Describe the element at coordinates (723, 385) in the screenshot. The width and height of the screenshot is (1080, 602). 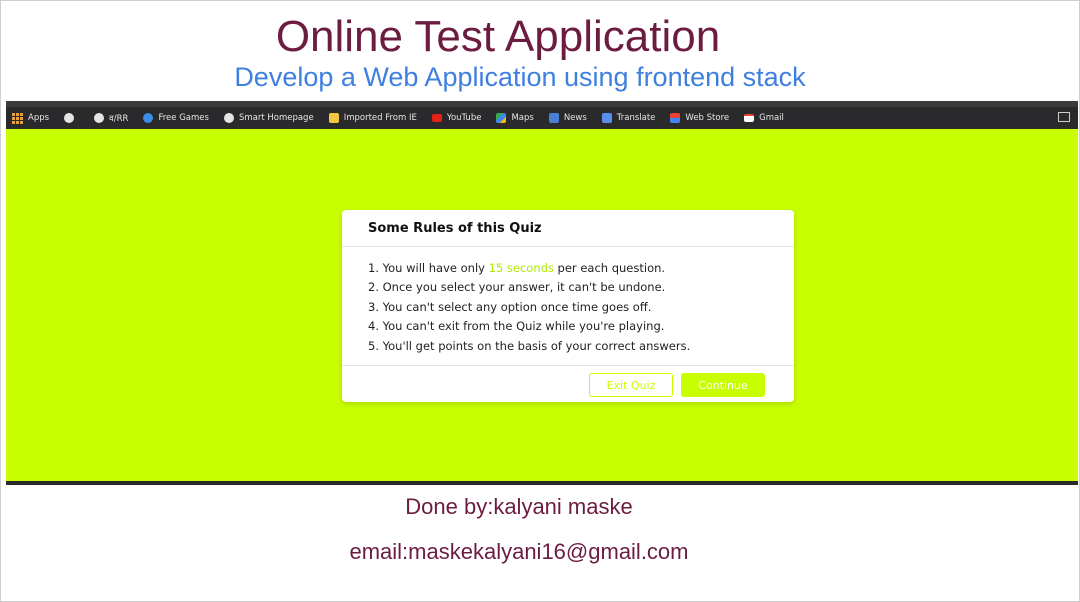
I see `continue-button: Continue` at that location.